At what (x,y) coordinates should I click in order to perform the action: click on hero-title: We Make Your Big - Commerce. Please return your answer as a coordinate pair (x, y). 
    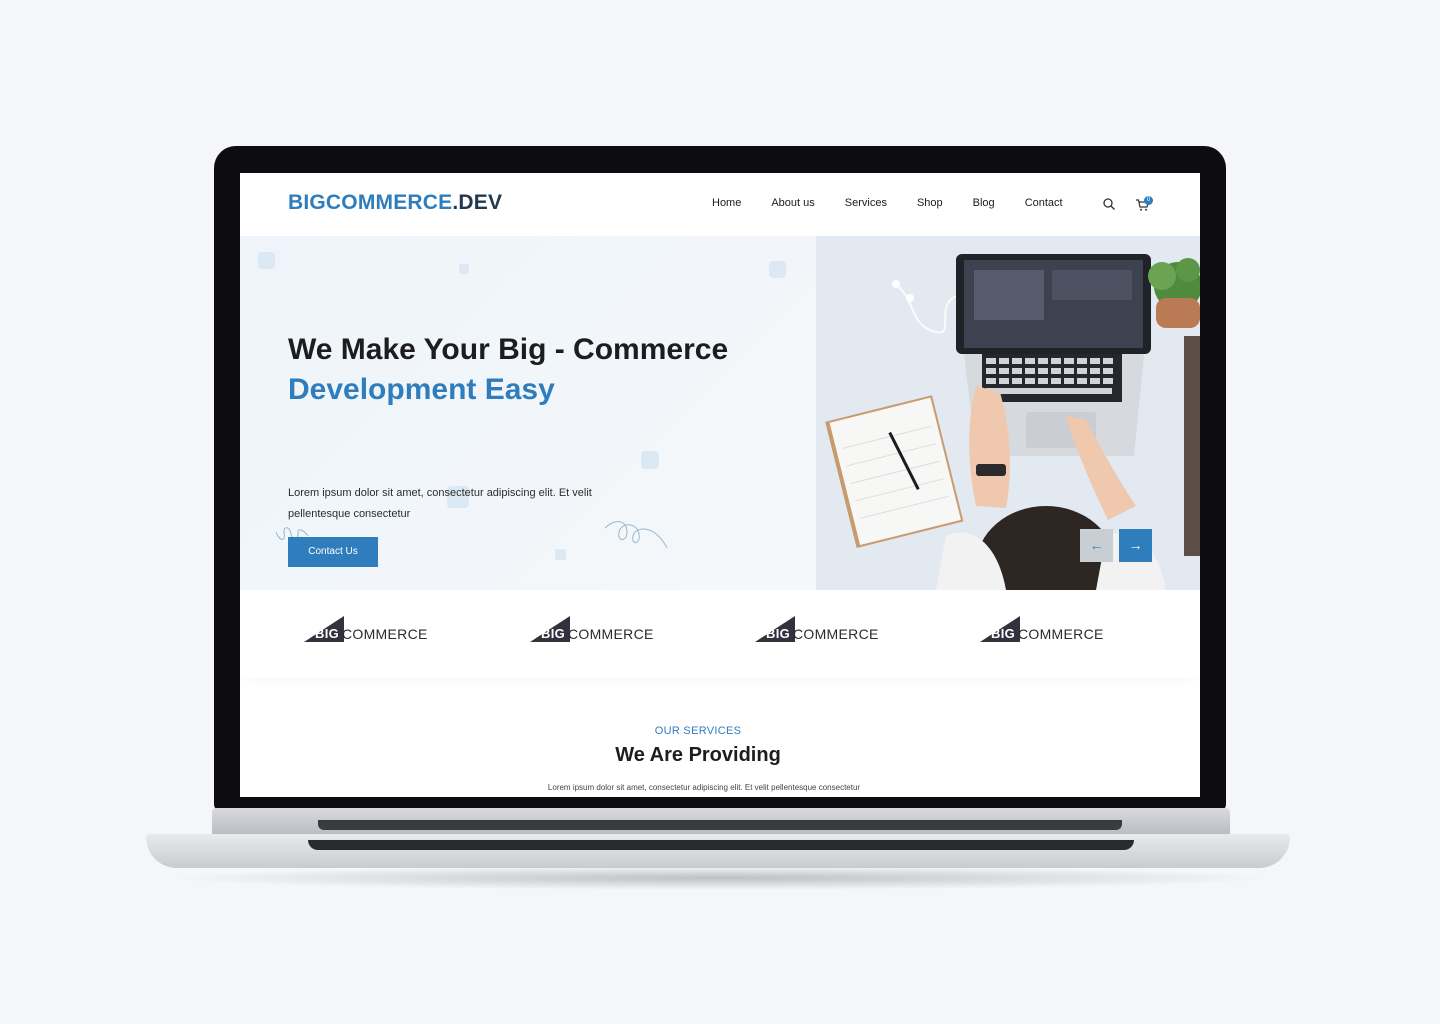
    Looking at the image, I should click on (508, 349).